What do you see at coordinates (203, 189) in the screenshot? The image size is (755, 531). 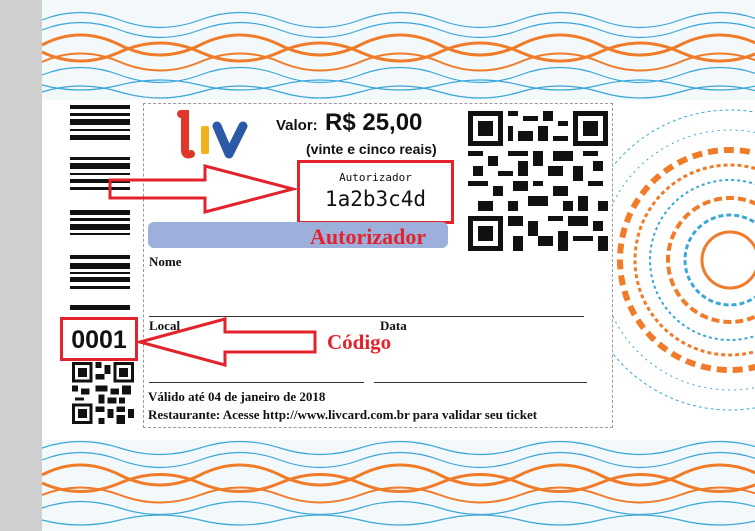 I see `arrow-right-outline` at bounding box center [203, 189].